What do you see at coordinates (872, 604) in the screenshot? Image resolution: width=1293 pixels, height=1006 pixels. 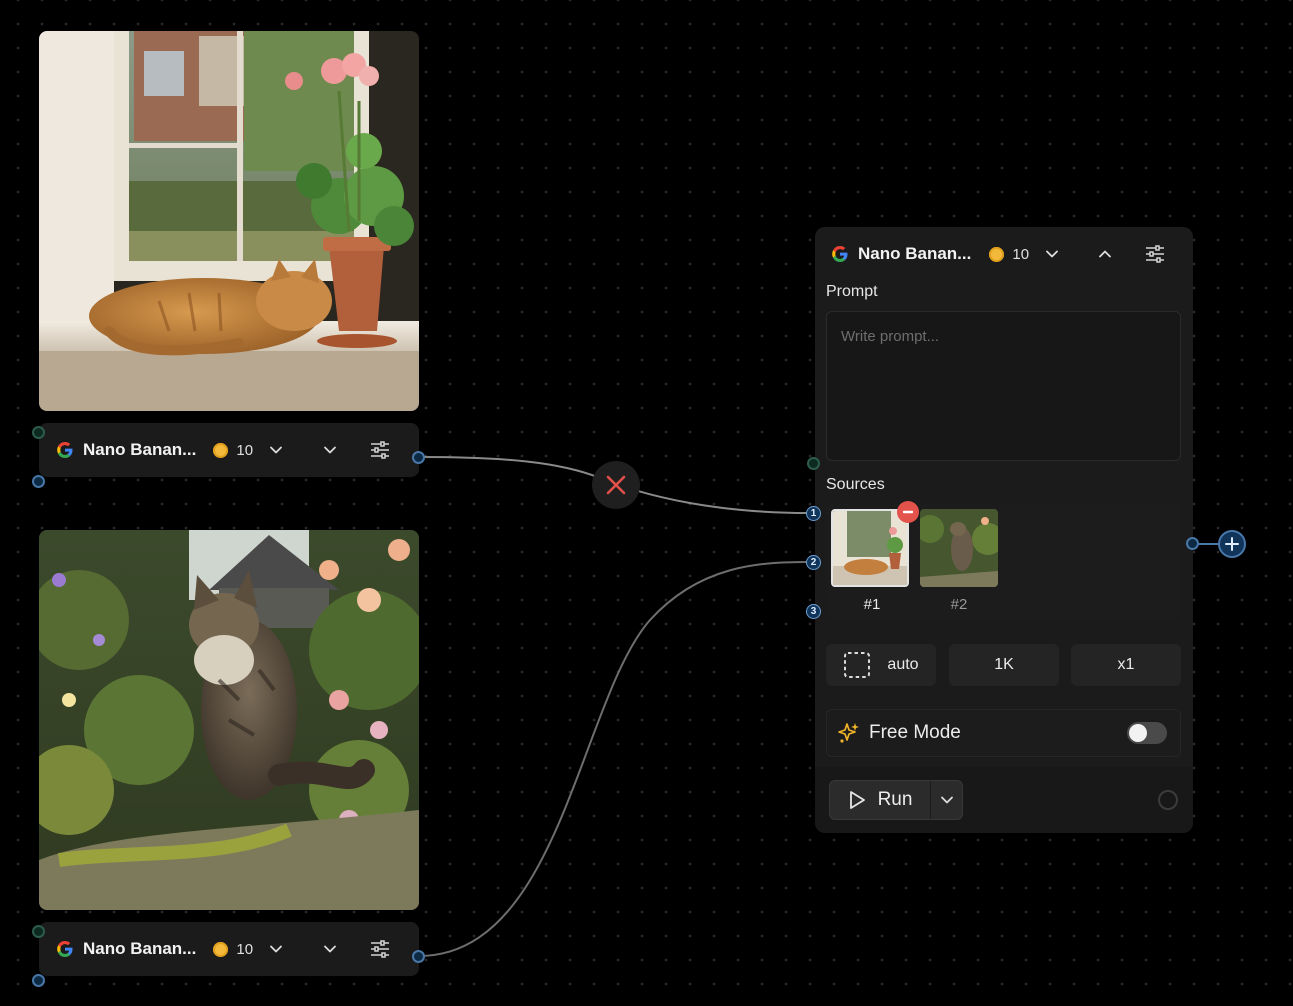 I see `source-label-1: #1` at bounding box center [872, 604].